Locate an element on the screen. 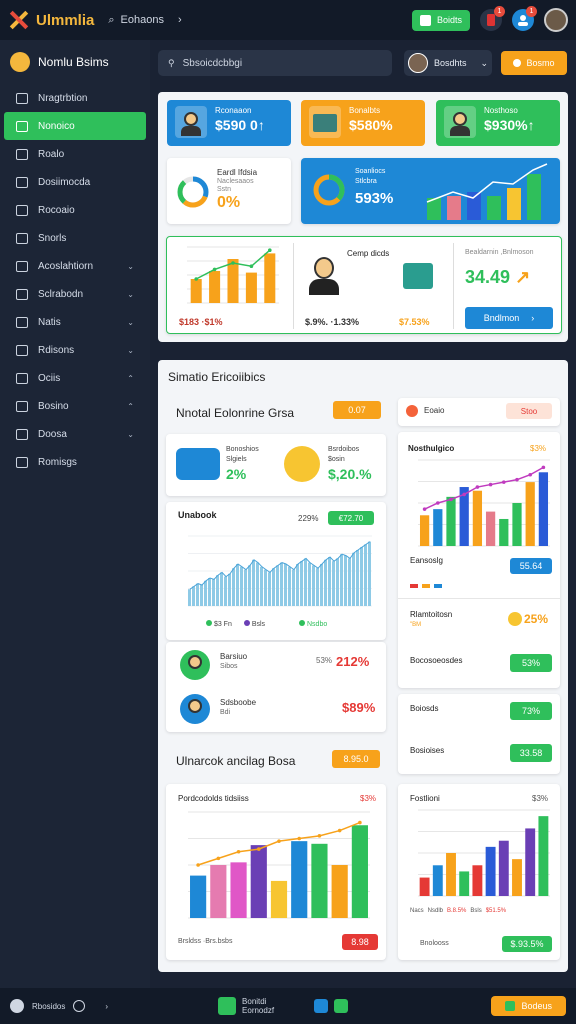  area-chart-card: Unabook 229% €72.70 $3 Fn Bsls Nsdbo is located at coordinates (276, 571).